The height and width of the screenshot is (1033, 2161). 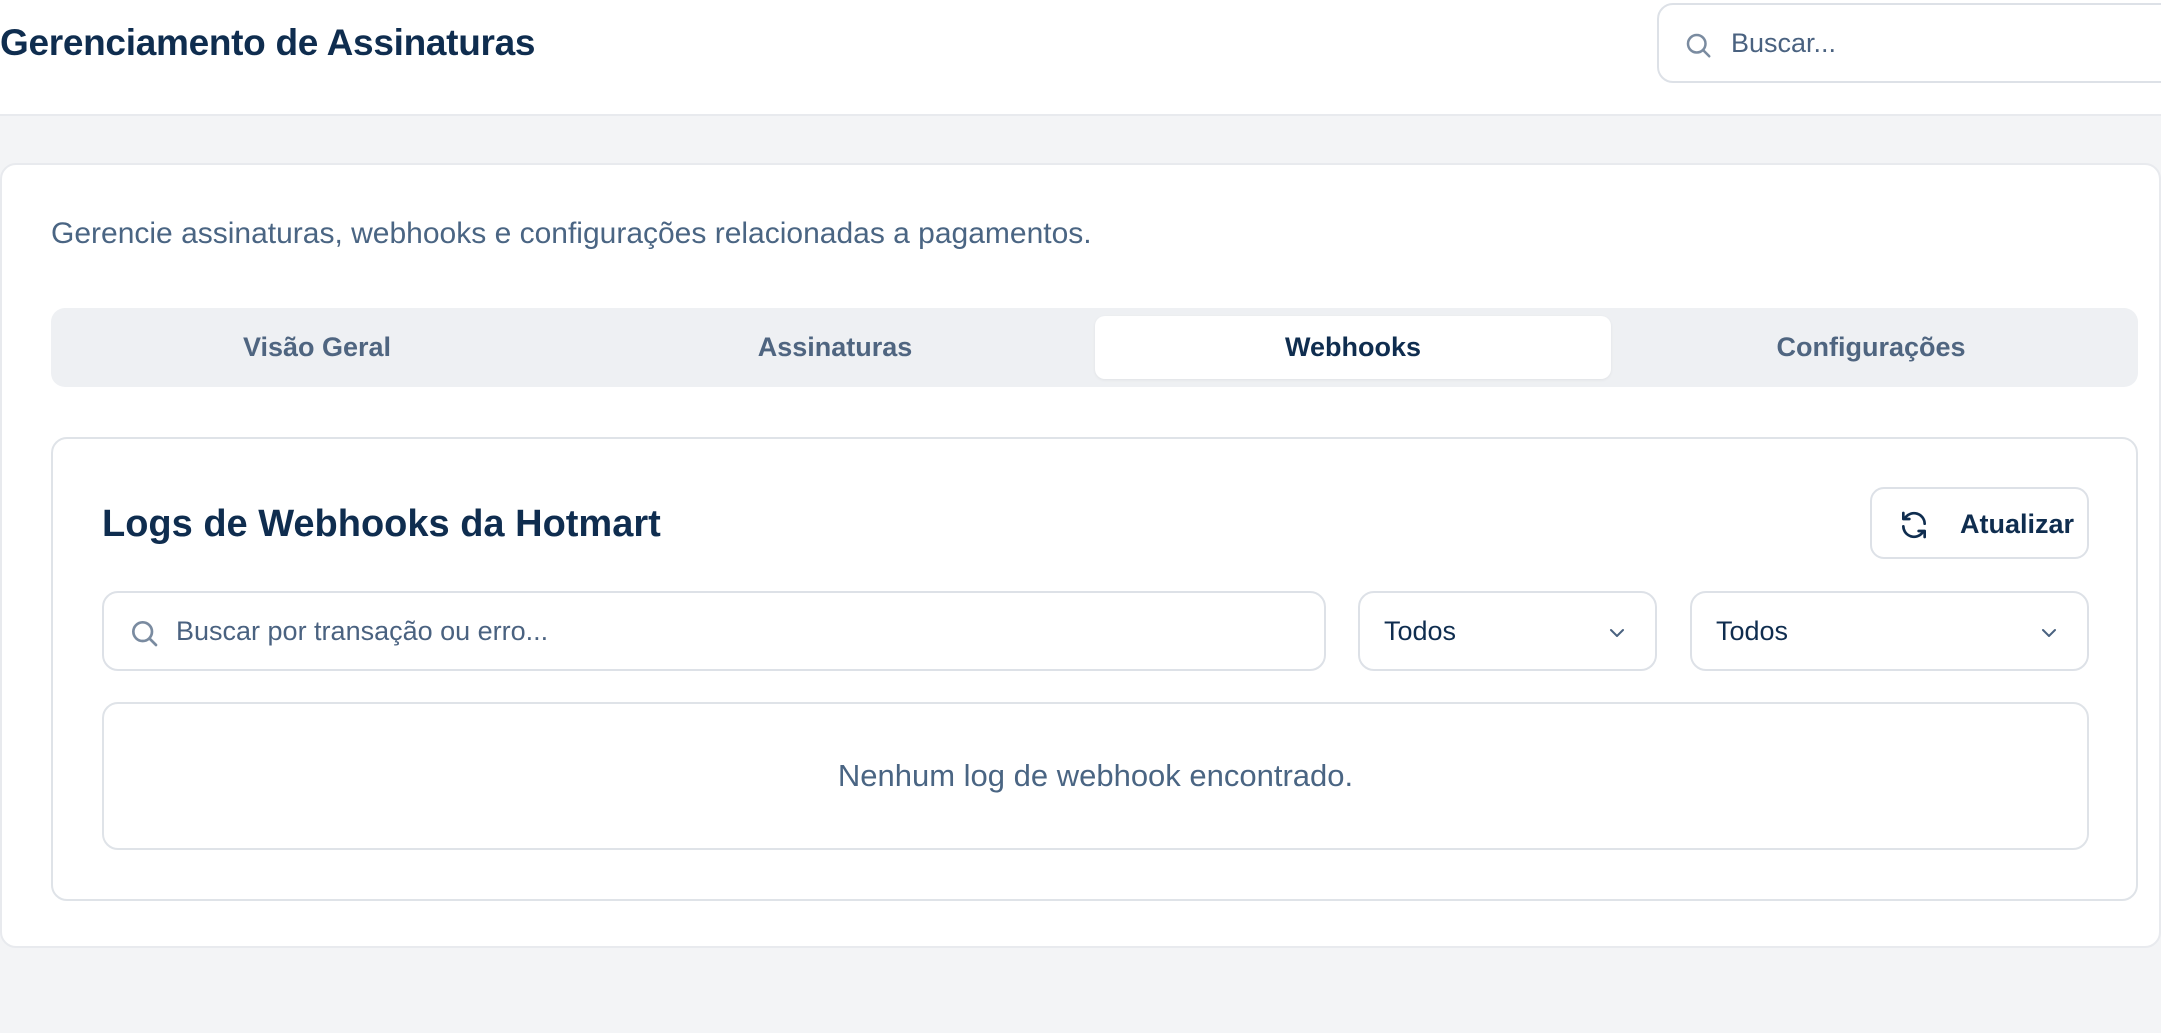 What do you see at coordinates (741, 631) in the screenshot?
I see `log-search-input` at bounding box center [741, 631].